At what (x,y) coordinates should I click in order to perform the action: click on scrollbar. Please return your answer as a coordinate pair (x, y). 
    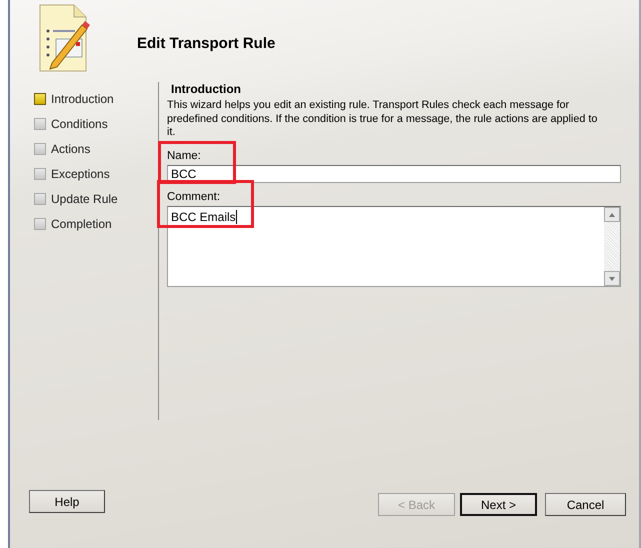
    Looking at the image, I should click on (612, 246).